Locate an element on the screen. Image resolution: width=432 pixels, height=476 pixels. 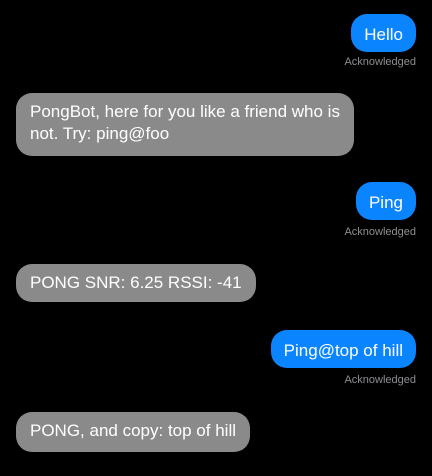
message-bubble-incoming: PONG SNR: 6.25 RSSI: -41 is located at coordinates (136, 283).